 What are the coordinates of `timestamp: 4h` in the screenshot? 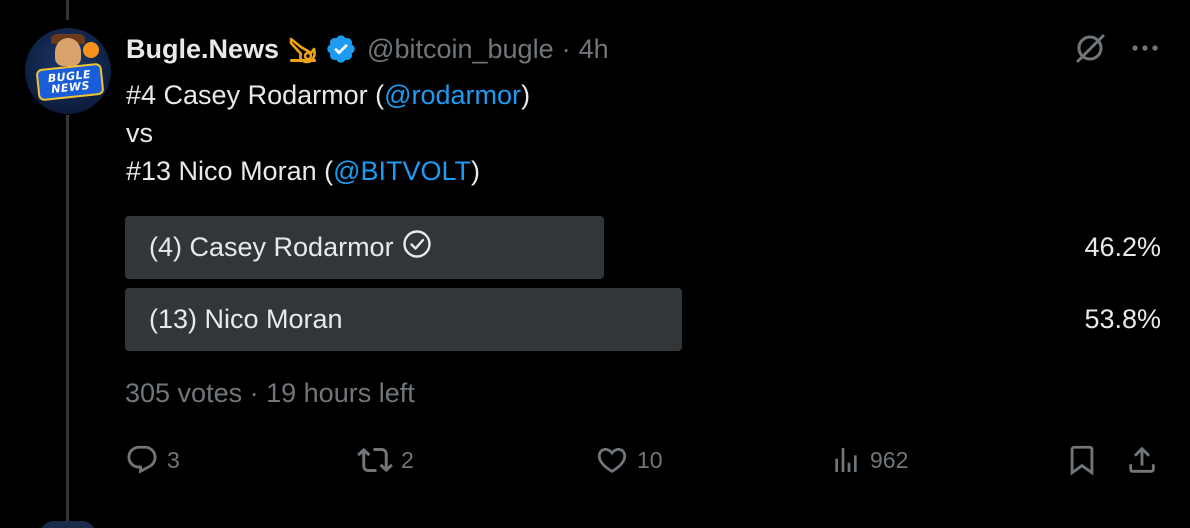 It's located at (594, 49).